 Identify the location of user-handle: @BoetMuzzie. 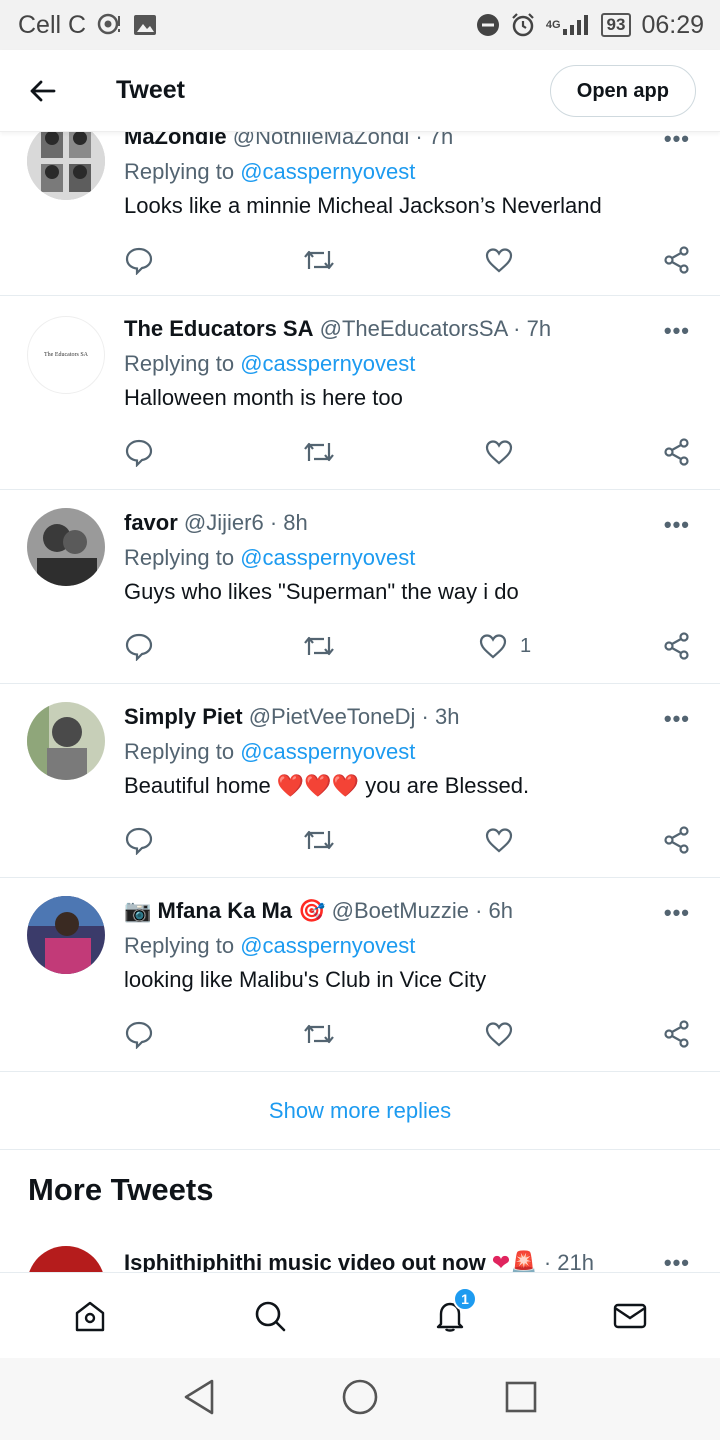
(400, 910).